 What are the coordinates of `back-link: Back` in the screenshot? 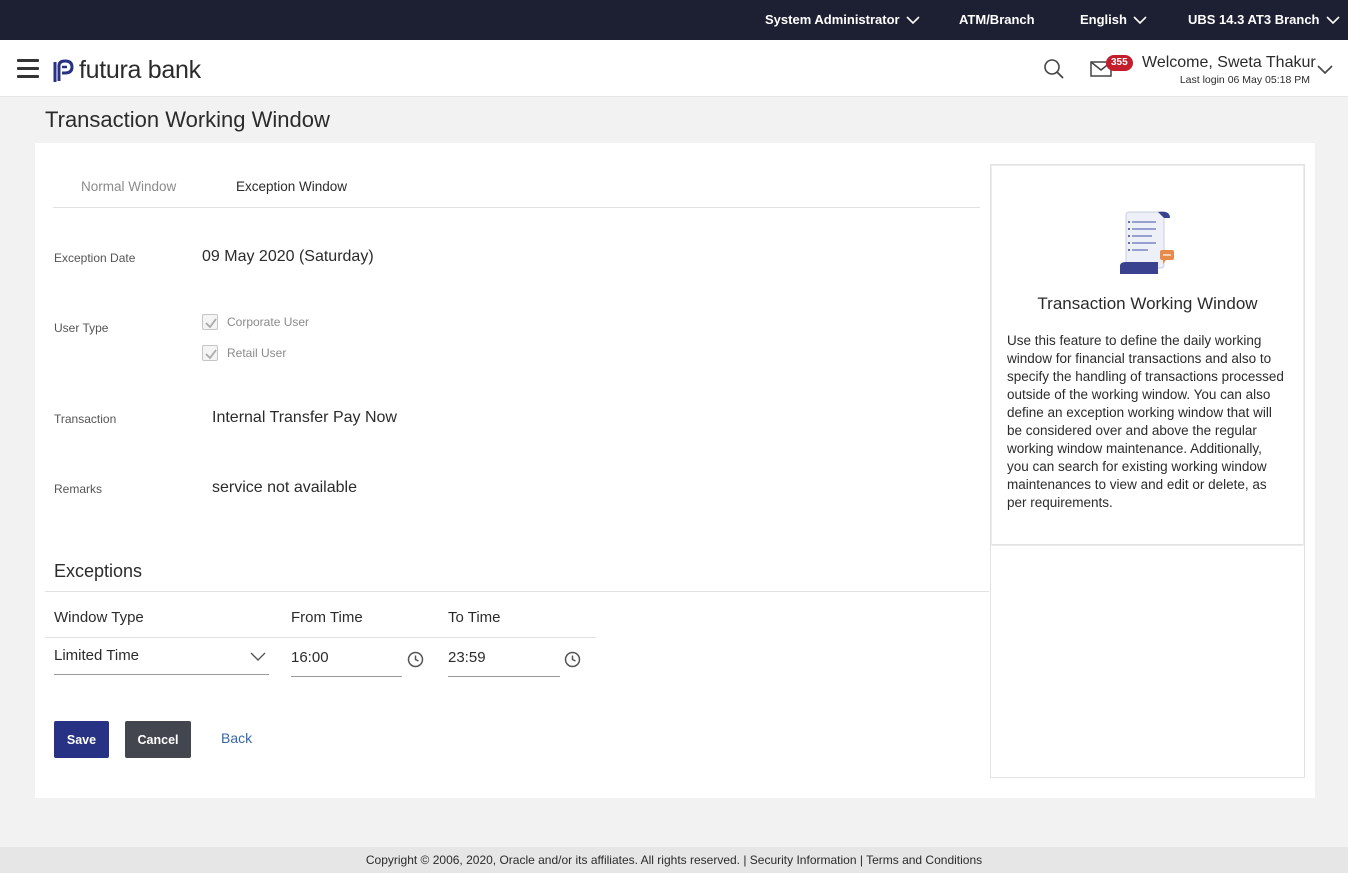 It's located at (236, 738).